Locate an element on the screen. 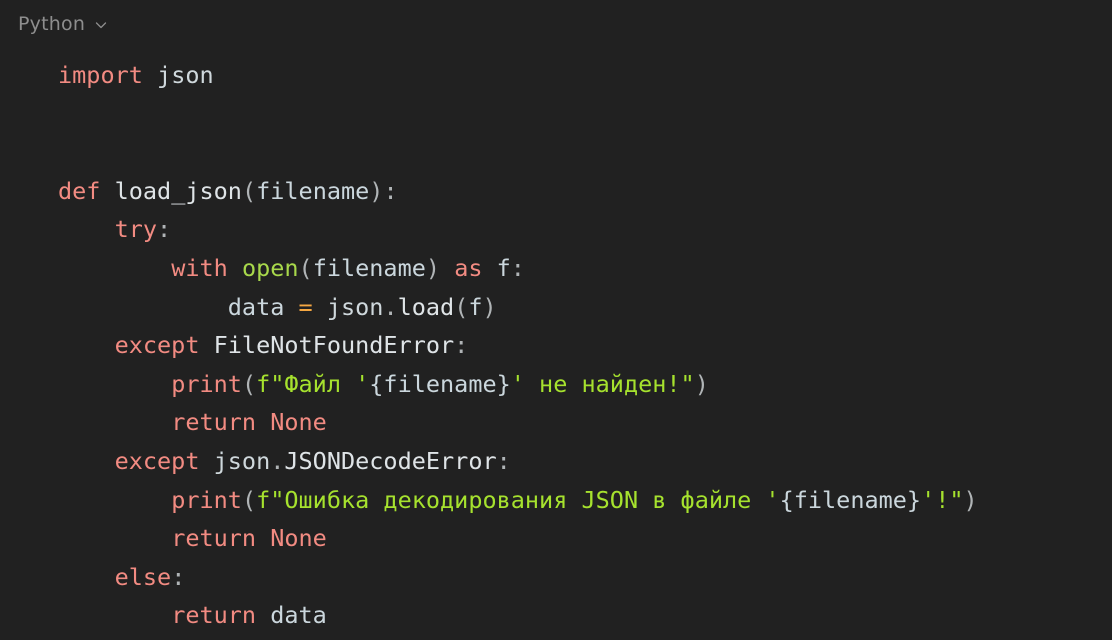 The width and height of the screenshot is (1112, 640). code-token: load is located at coordinates (426, 306).